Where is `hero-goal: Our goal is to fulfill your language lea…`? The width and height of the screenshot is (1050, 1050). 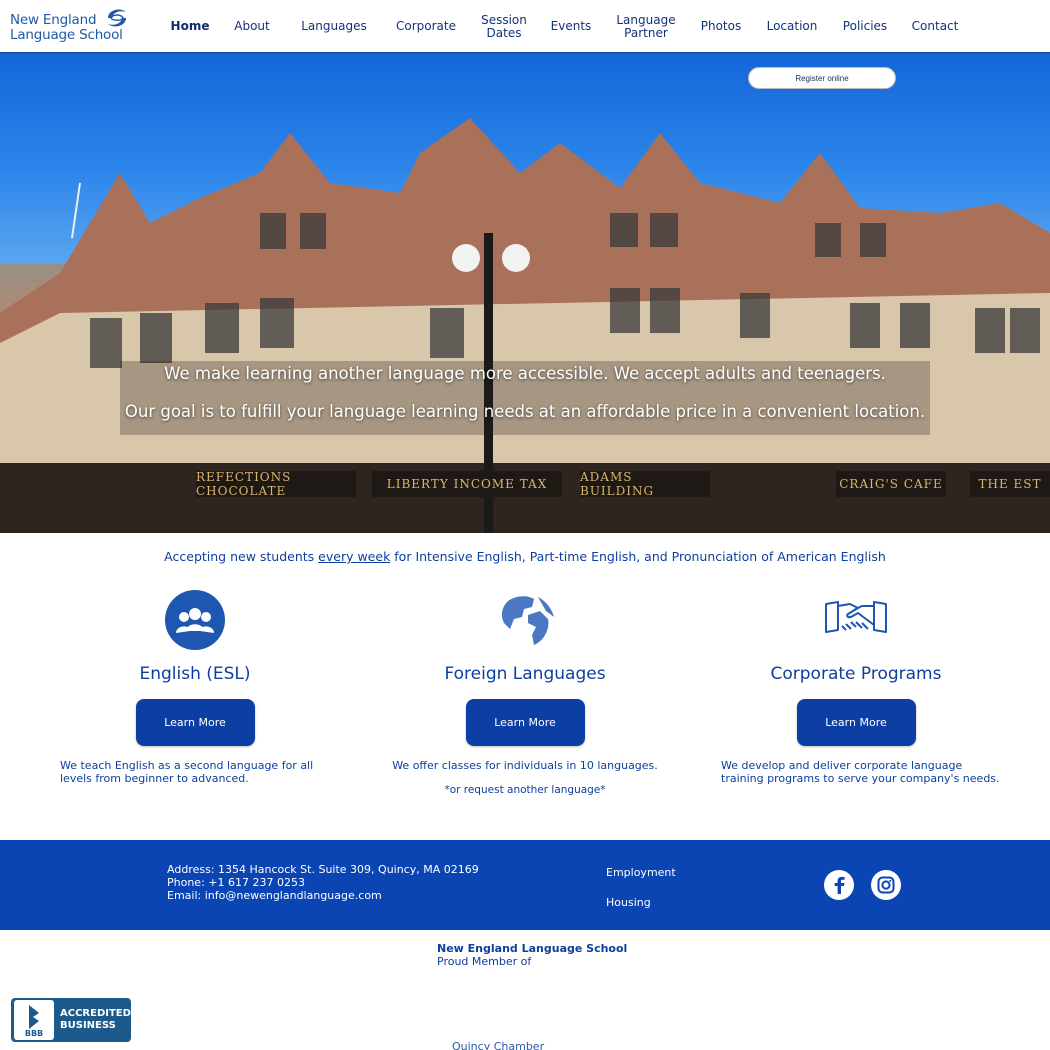 hero-goal: Our goal is to fulfill your language lea… is located at coordinates (525, 411).